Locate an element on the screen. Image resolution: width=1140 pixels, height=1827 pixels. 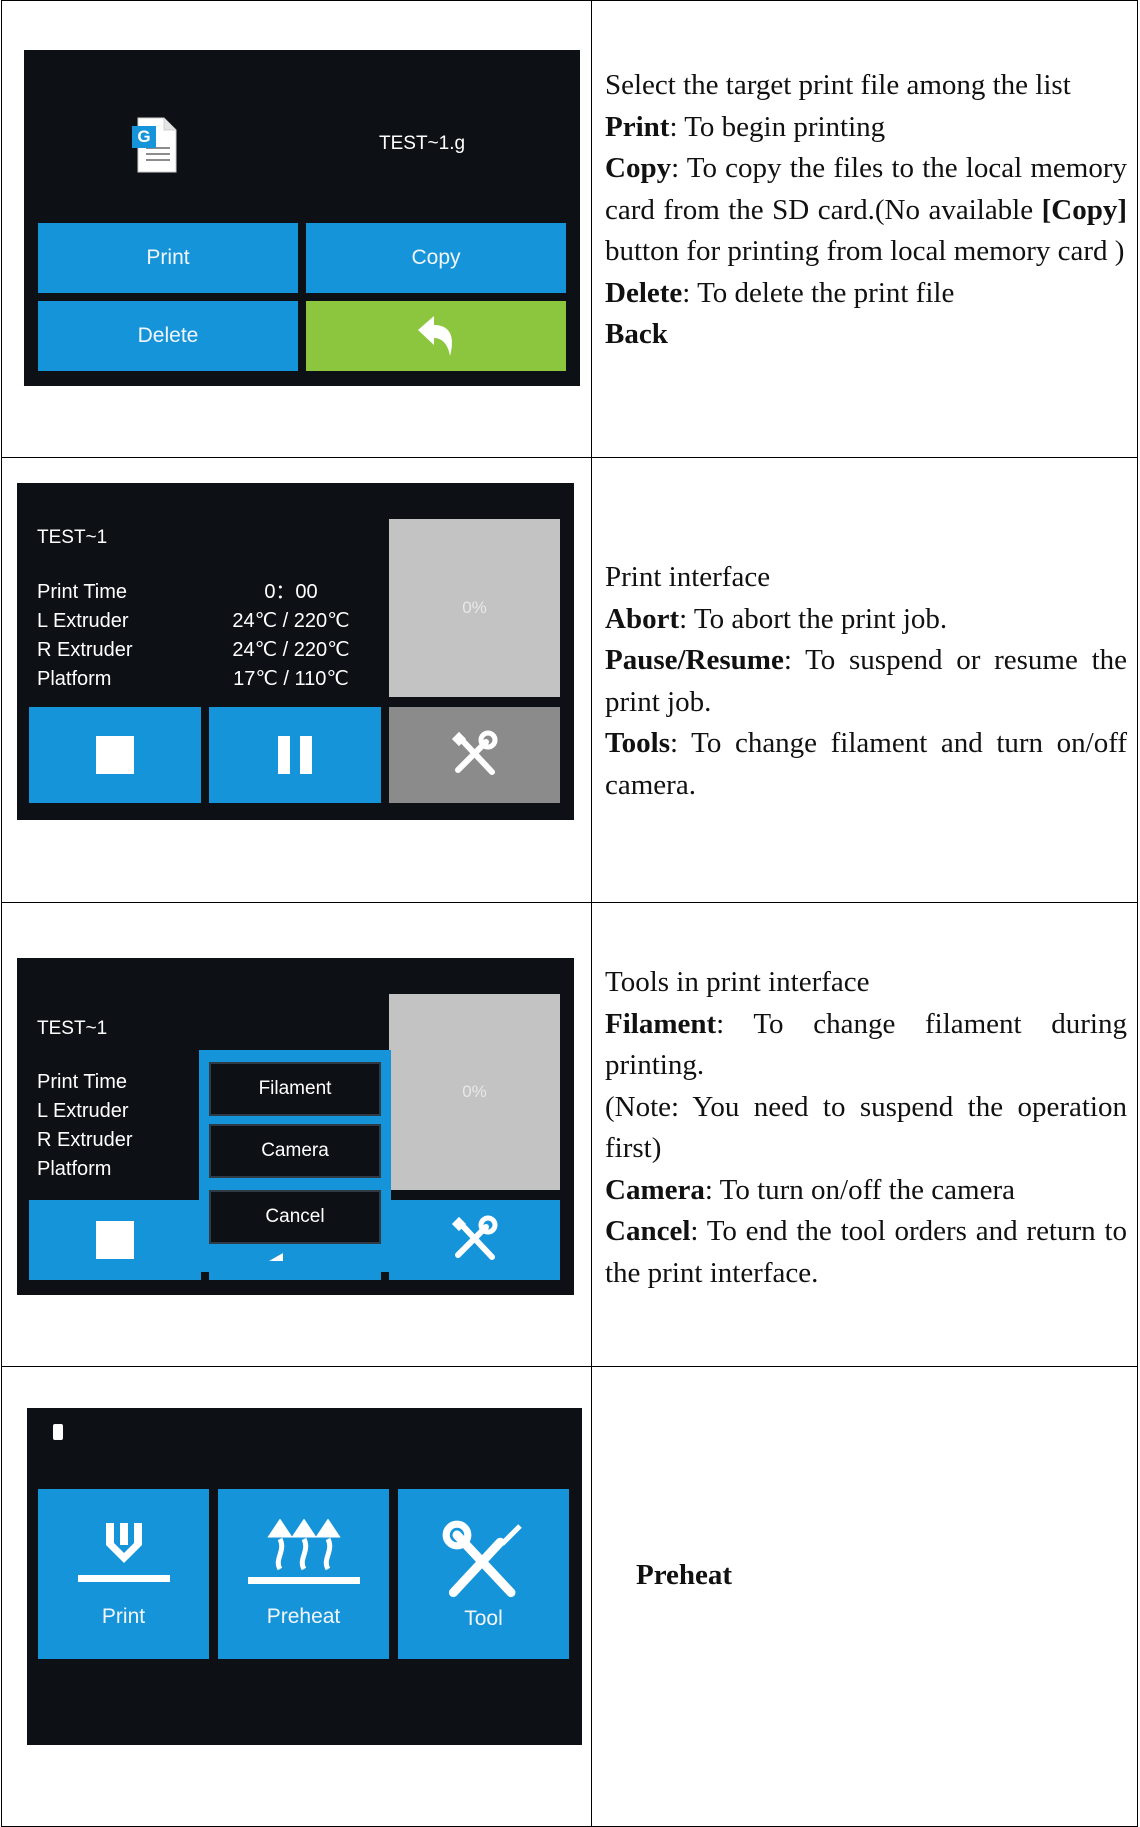
desc-term: Camera is located at coordinates (655, 1189).